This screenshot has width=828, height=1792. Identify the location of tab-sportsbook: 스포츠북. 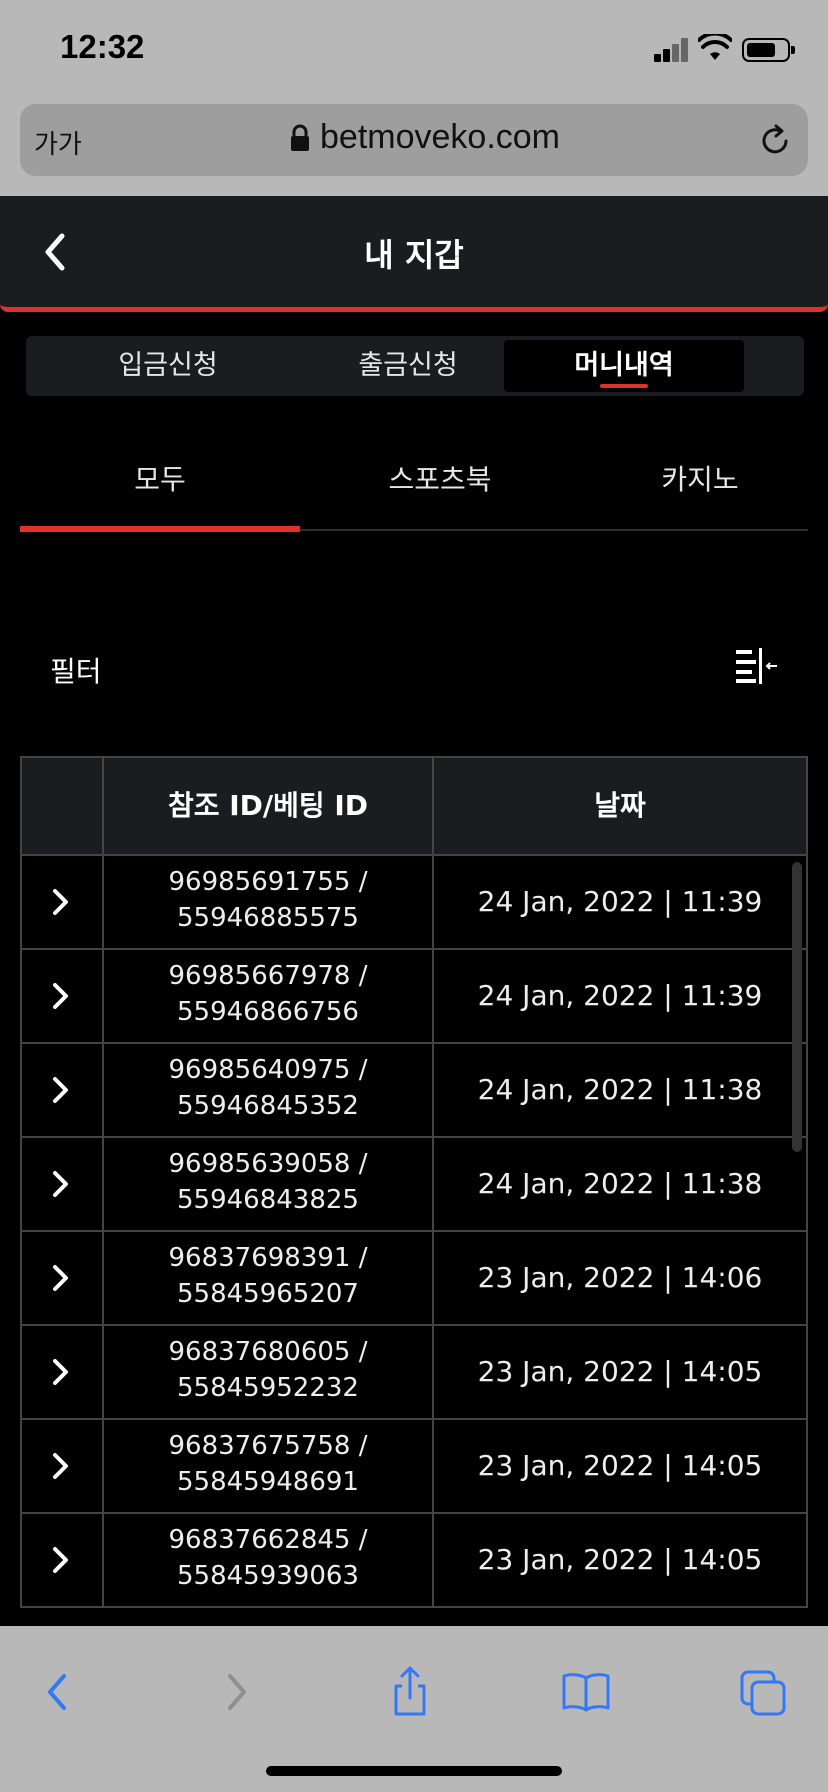
(440, 478).